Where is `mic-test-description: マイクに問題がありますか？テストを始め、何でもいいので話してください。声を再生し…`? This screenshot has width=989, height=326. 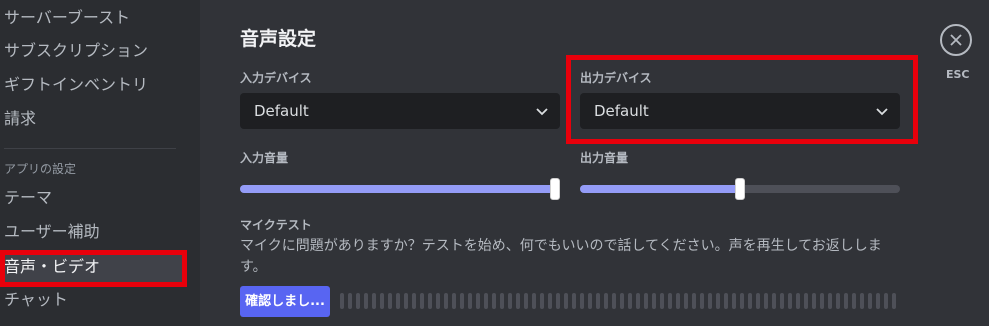
mic-test-description: マイクに問題がありますか？テストを始め、何でもいいので話してください。声を再生し… is located at coordinates (561, 256).